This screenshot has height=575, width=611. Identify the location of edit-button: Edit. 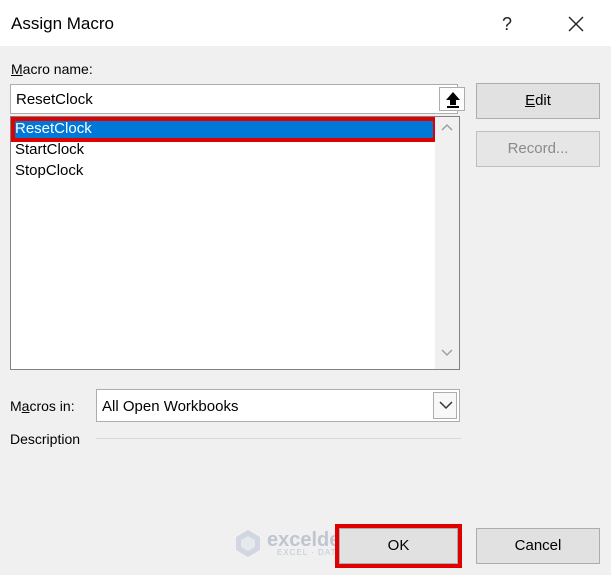
(538, 101).